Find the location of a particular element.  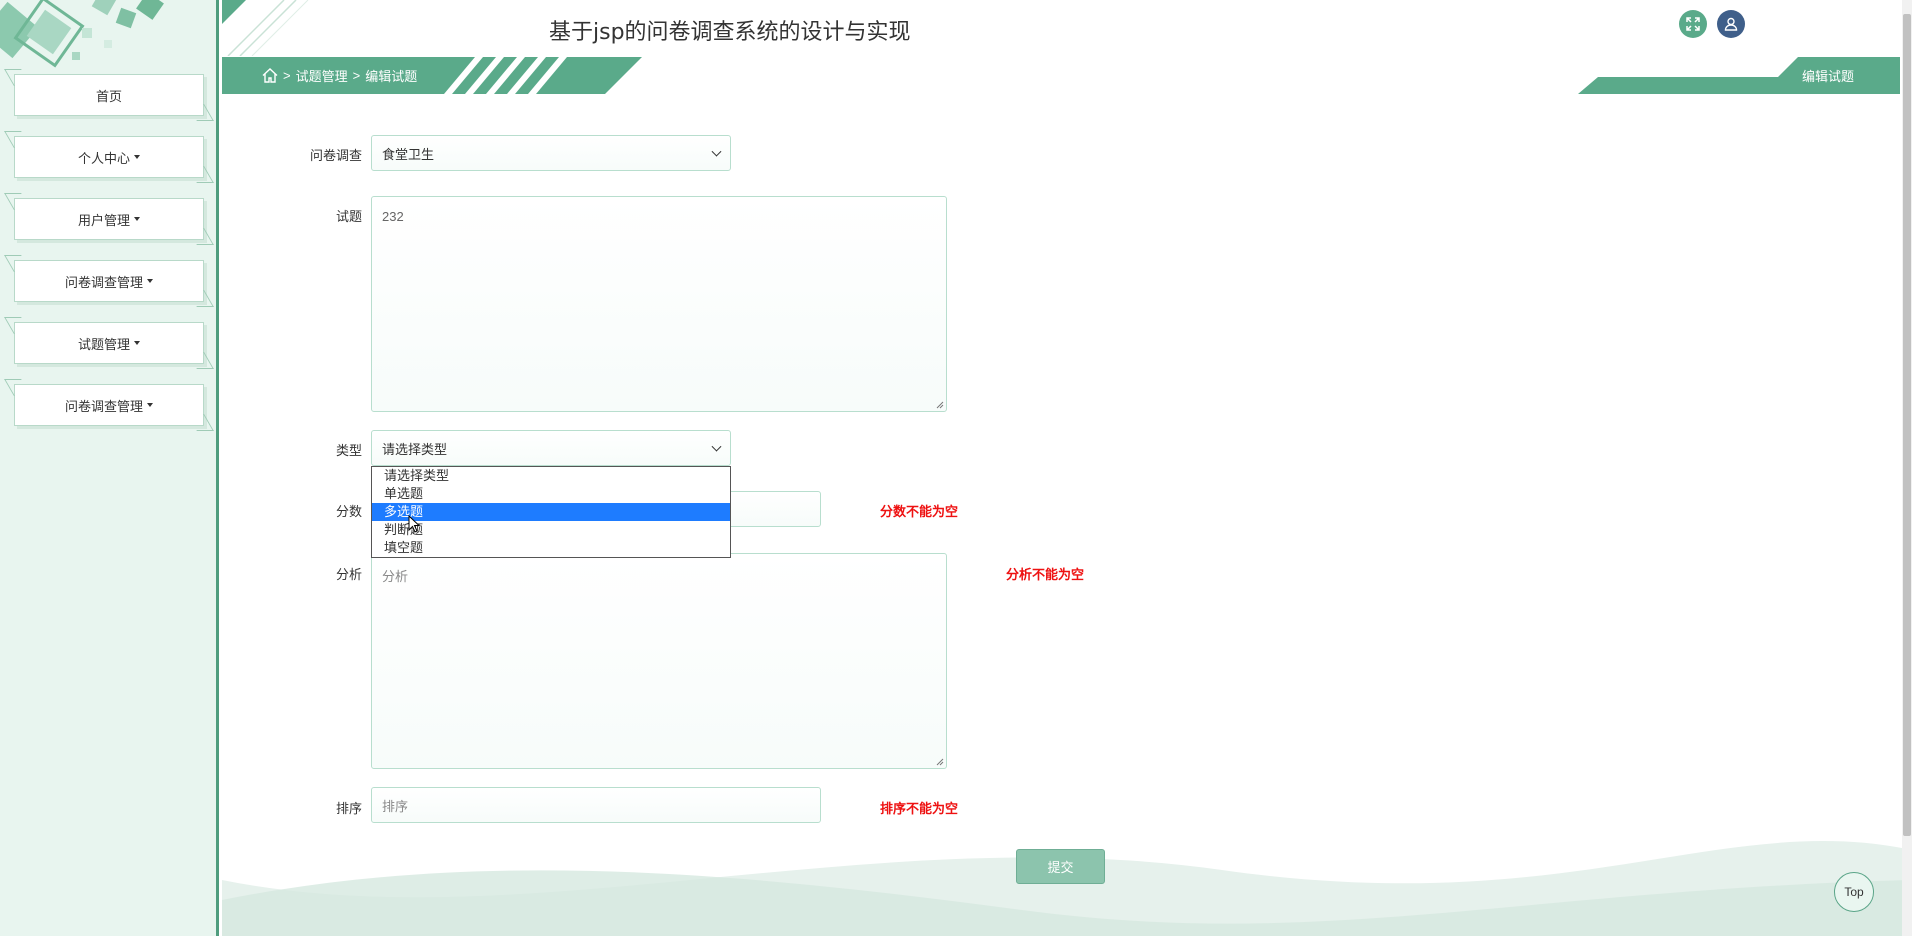

page-title: 编辑试题 is located at coordinates (1828, 76).